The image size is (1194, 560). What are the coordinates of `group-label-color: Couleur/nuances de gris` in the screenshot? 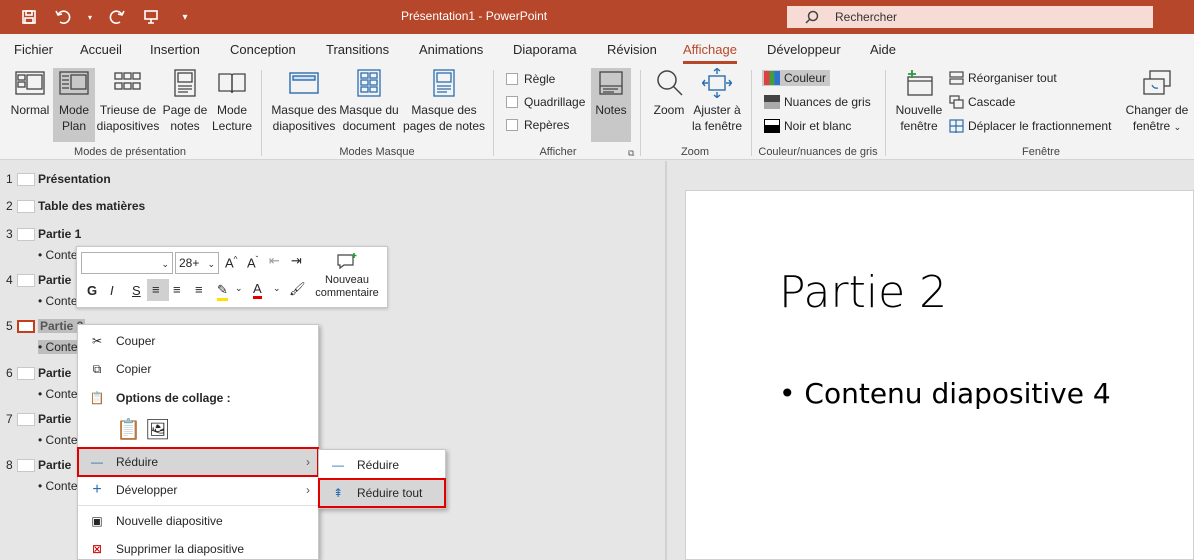 It's located at (818, 152).